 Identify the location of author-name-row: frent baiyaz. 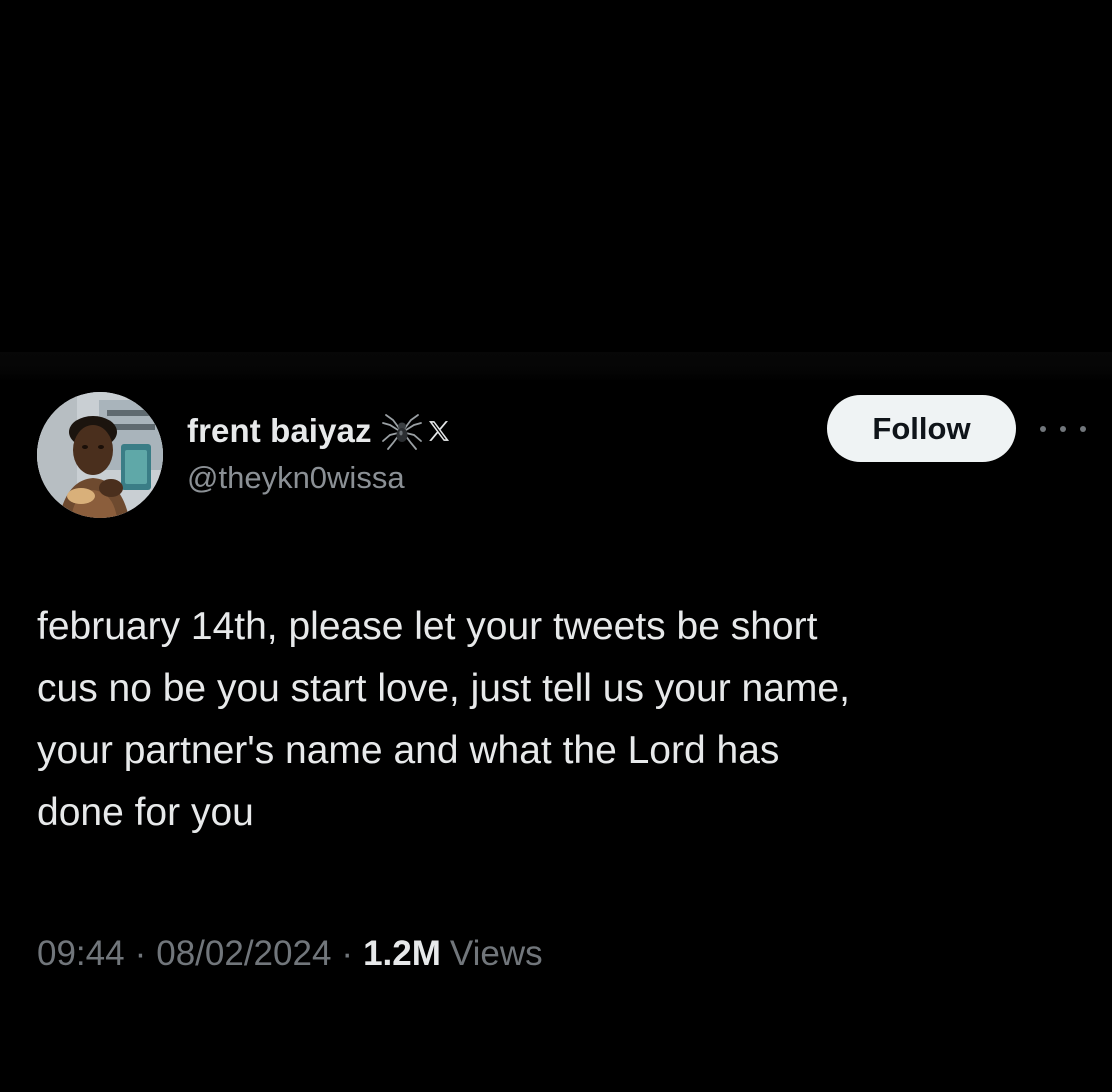
(319, 431).